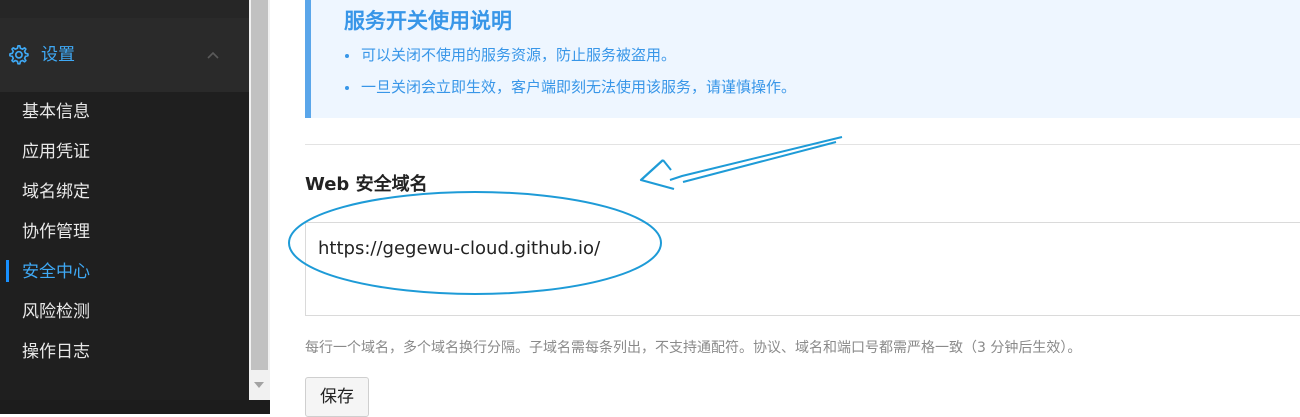  I want to click on annotation-arrow-icon, so click(741, 163).